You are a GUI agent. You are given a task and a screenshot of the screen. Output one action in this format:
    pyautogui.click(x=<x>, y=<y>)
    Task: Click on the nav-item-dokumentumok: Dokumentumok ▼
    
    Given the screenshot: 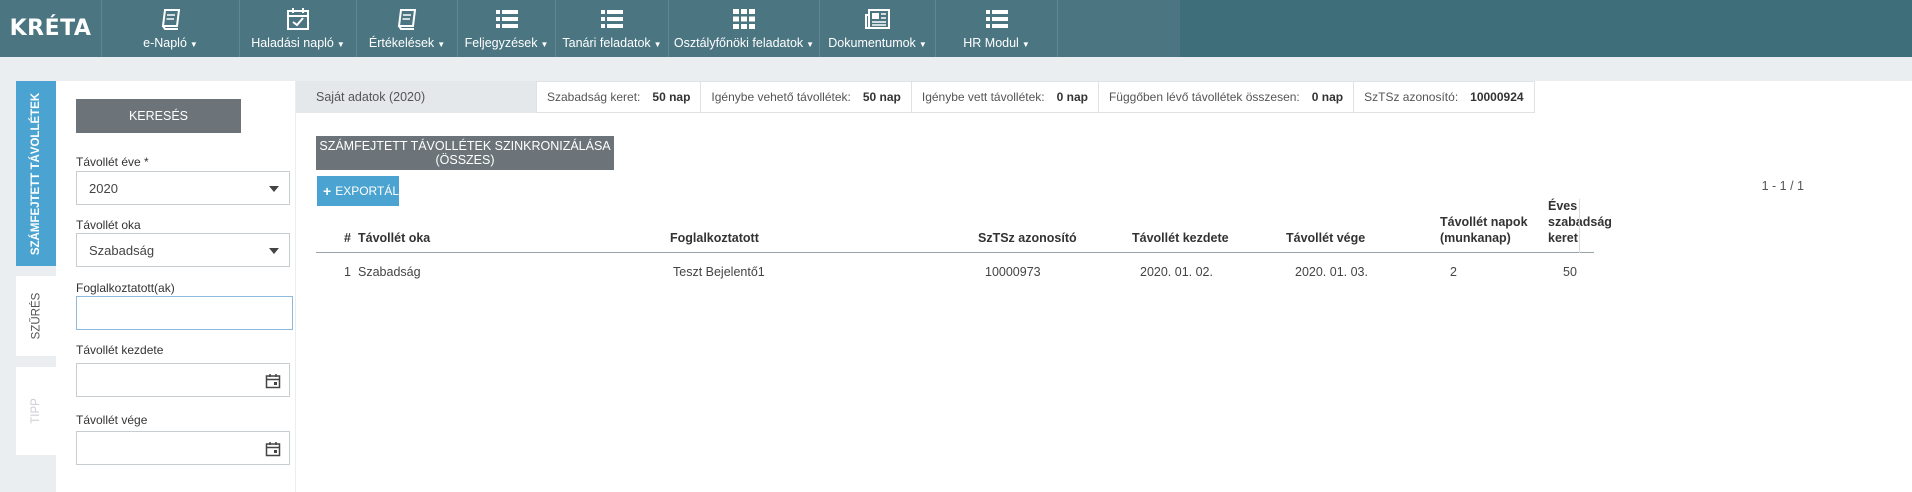 What is the action you would take?
    pyautogui.click(x=878, y=28)
    